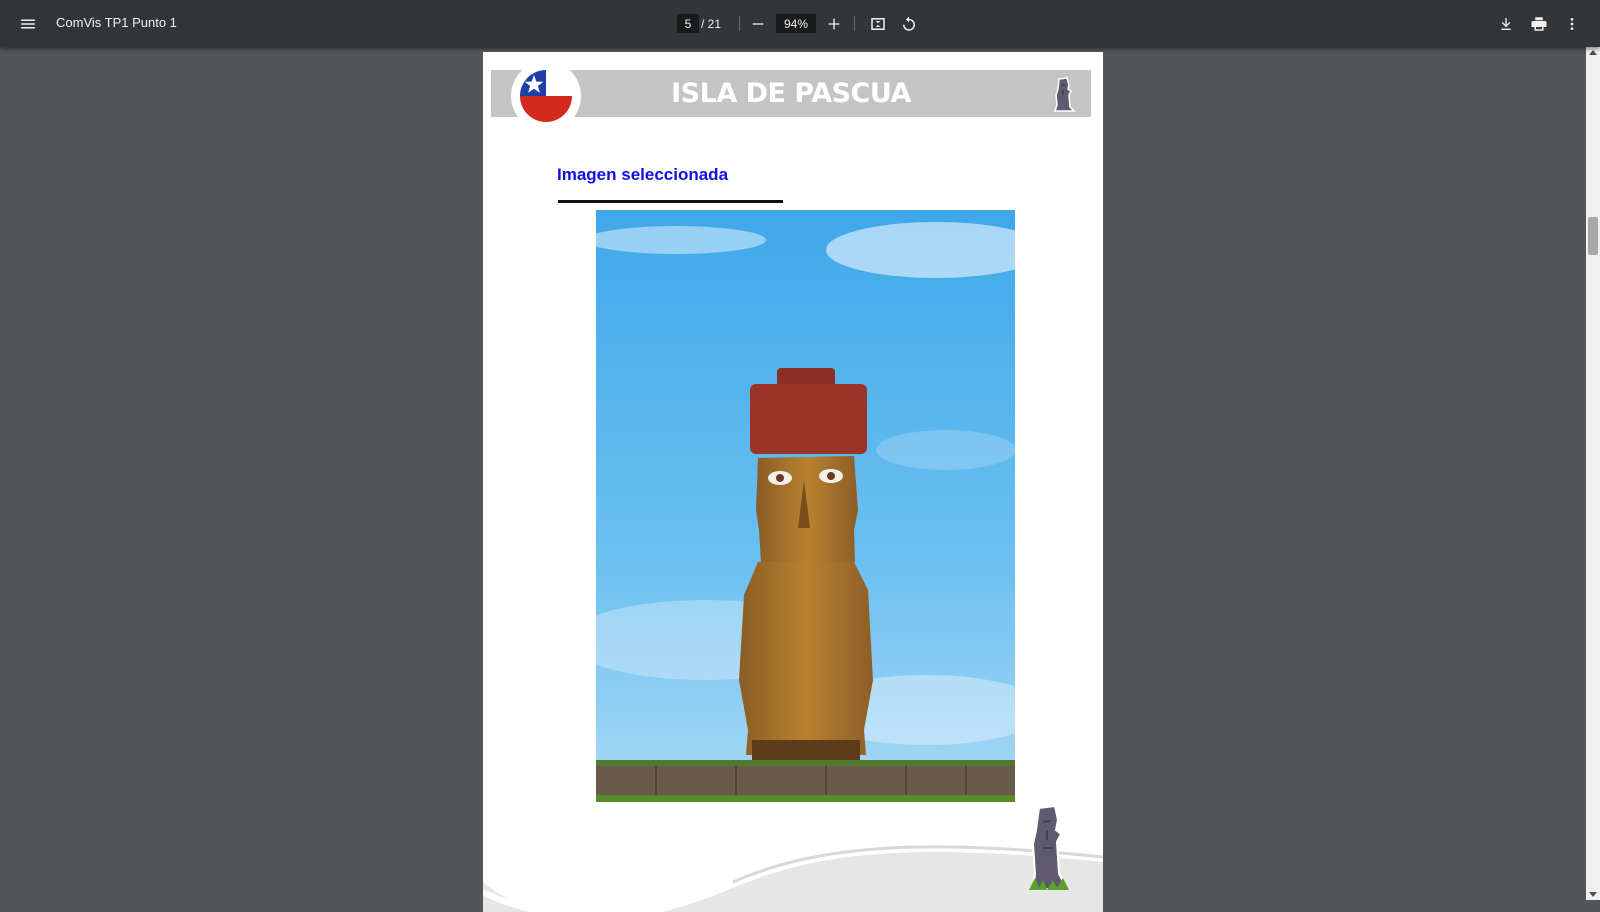  Describe the element at coordinates (1593, 473) in the screenshot. I see `vertical-scrollbar` at that location.